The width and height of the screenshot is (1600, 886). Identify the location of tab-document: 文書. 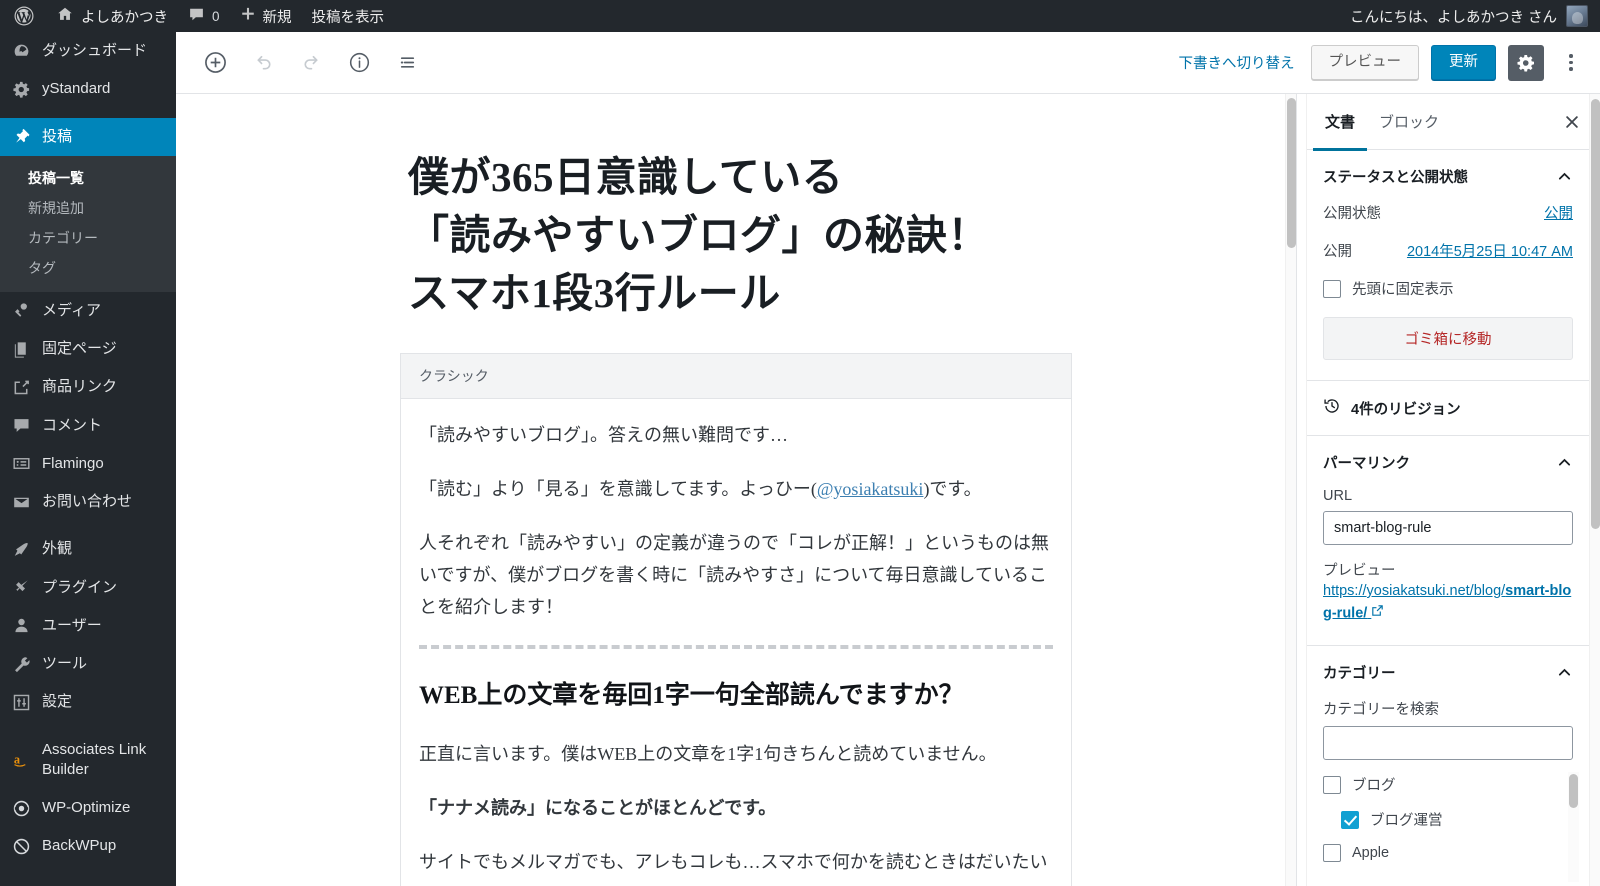
(1340, 122).